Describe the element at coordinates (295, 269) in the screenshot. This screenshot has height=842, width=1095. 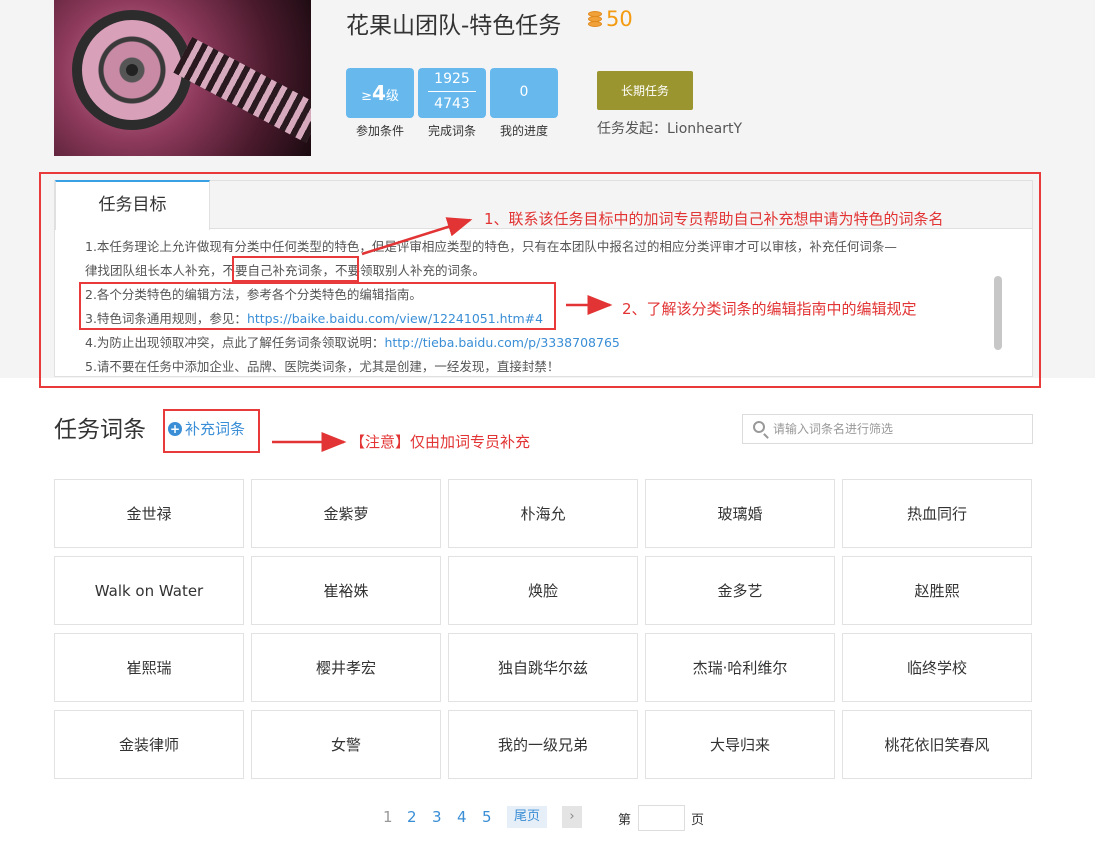
I see `annotation-no-self-add-box` at that location.